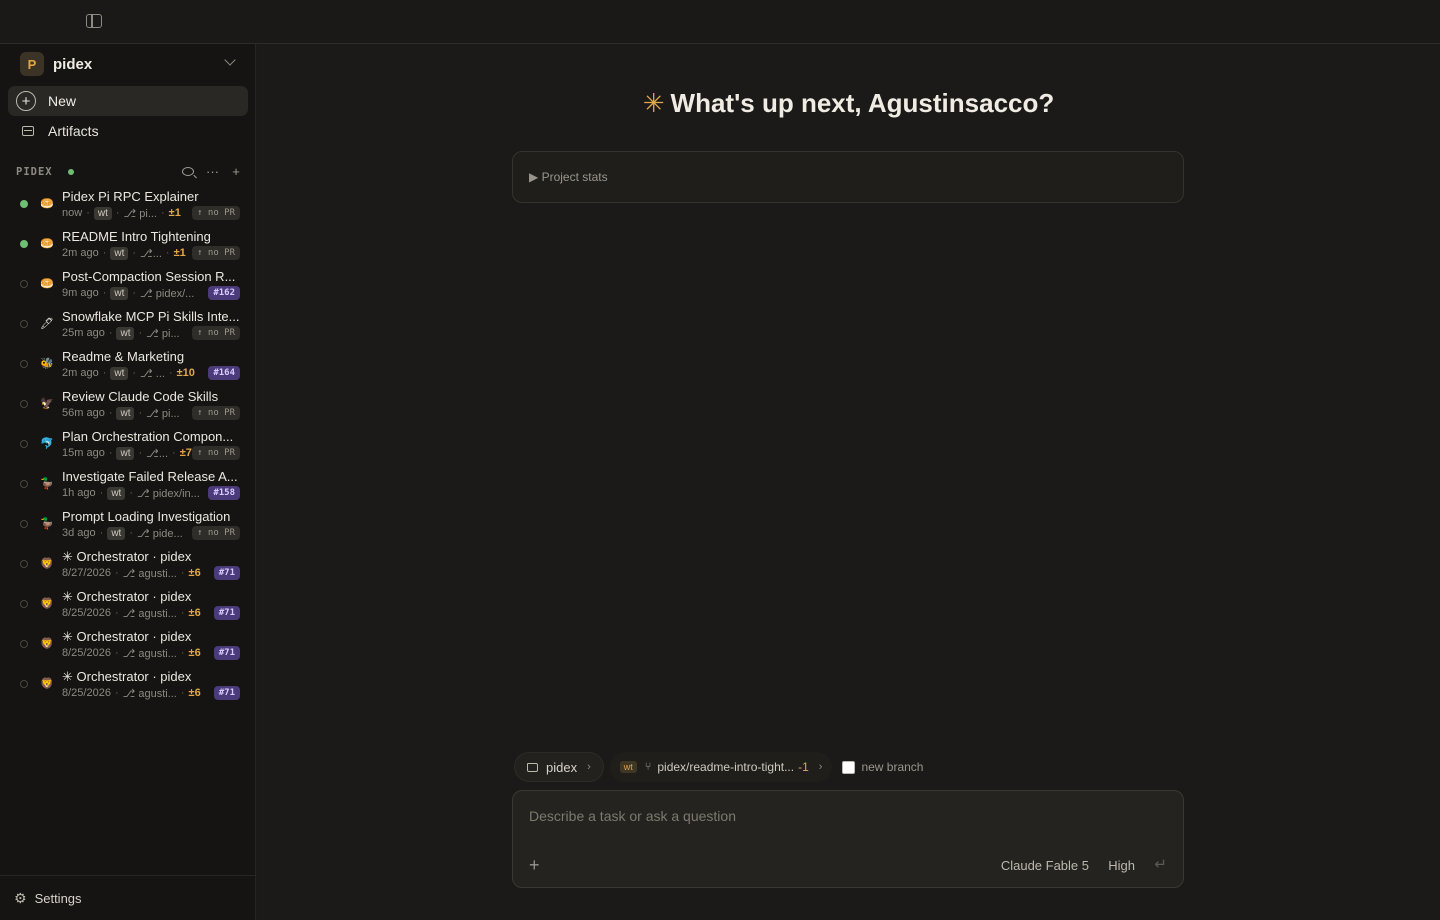 This screenshot has width=1440, height=920. Describe the element at coordinates (720, 22) in the screenshot. I see `top-bar` at that location.